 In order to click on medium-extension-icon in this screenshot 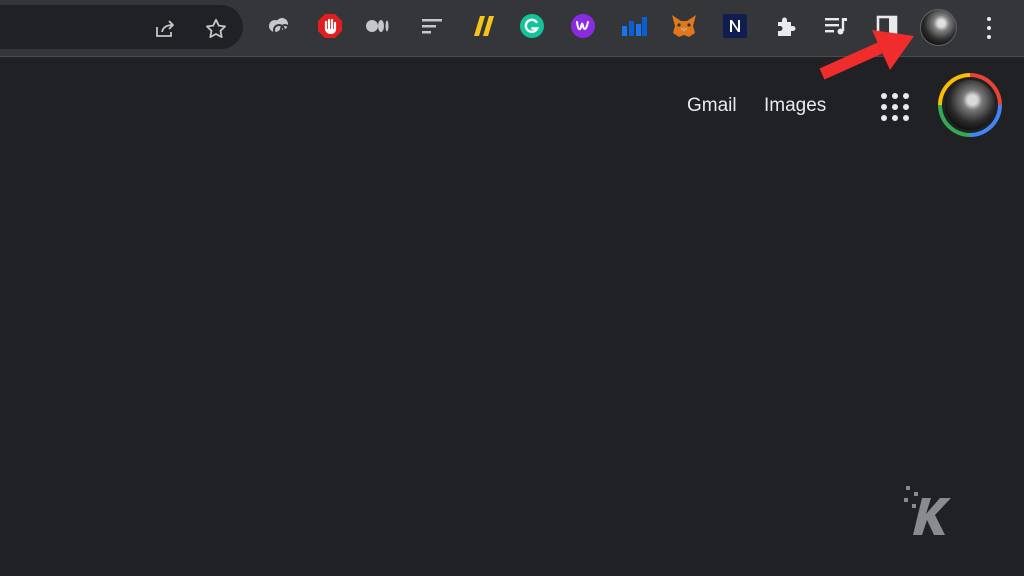, I will do `click(380, 26)`.